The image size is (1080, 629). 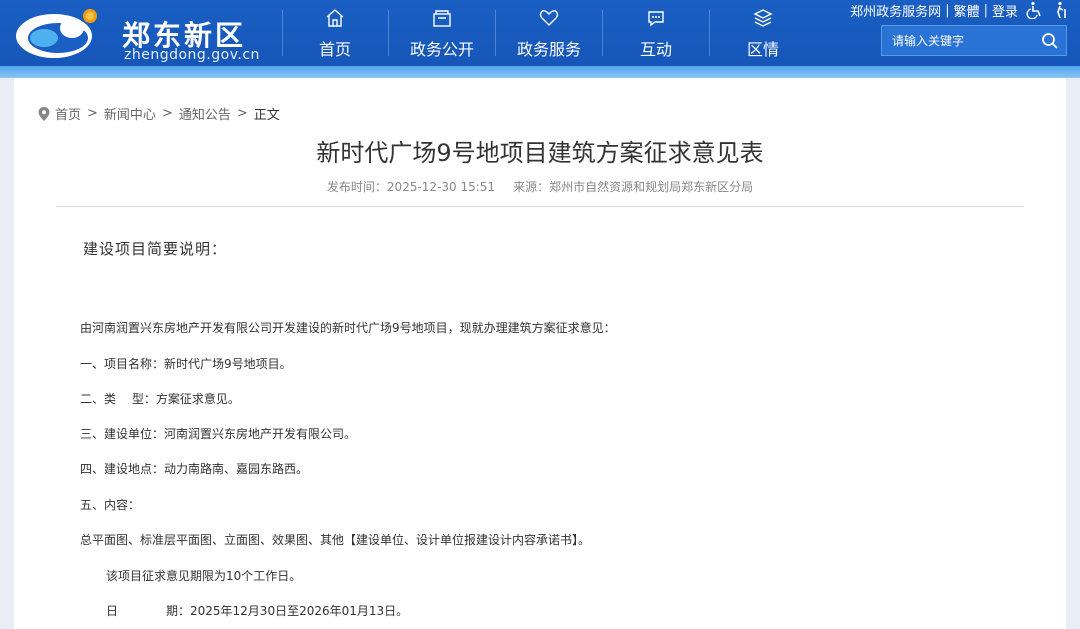 What do you see at coordinates (655, 49) in the screenshot?
I see `nav-label: 互动` at bounding box center [655, 49].